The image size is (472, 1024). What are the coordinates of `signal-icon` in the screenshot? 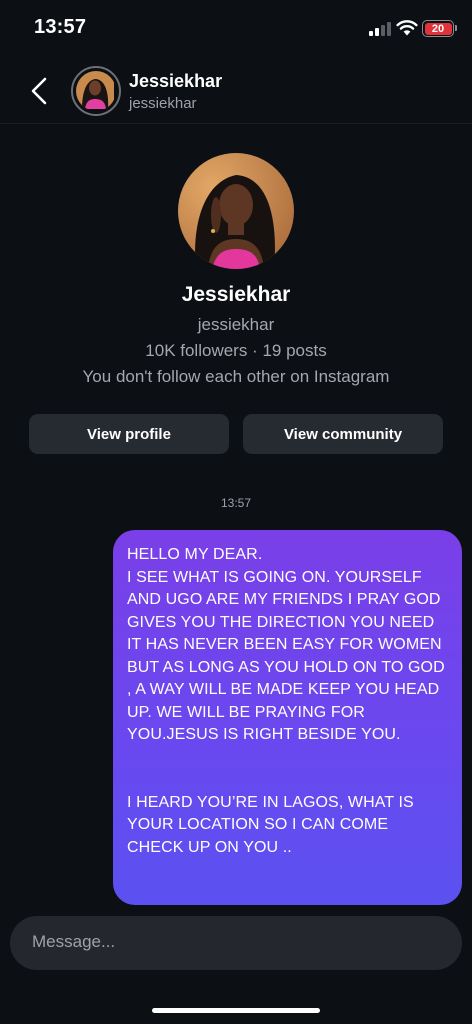 It's located at (380, 29).